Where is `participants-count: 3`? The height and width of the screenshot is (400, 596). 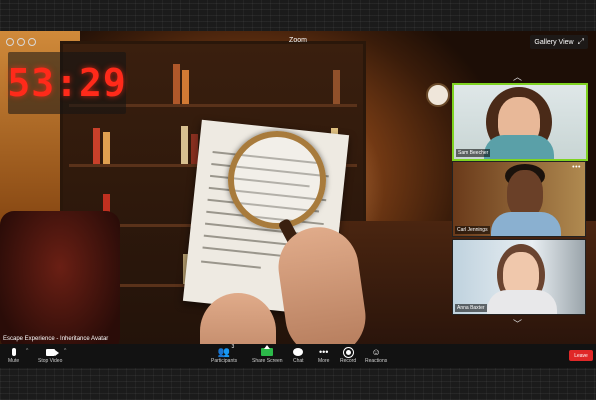
participants-count: 3 is located at coordinates (233, 347).